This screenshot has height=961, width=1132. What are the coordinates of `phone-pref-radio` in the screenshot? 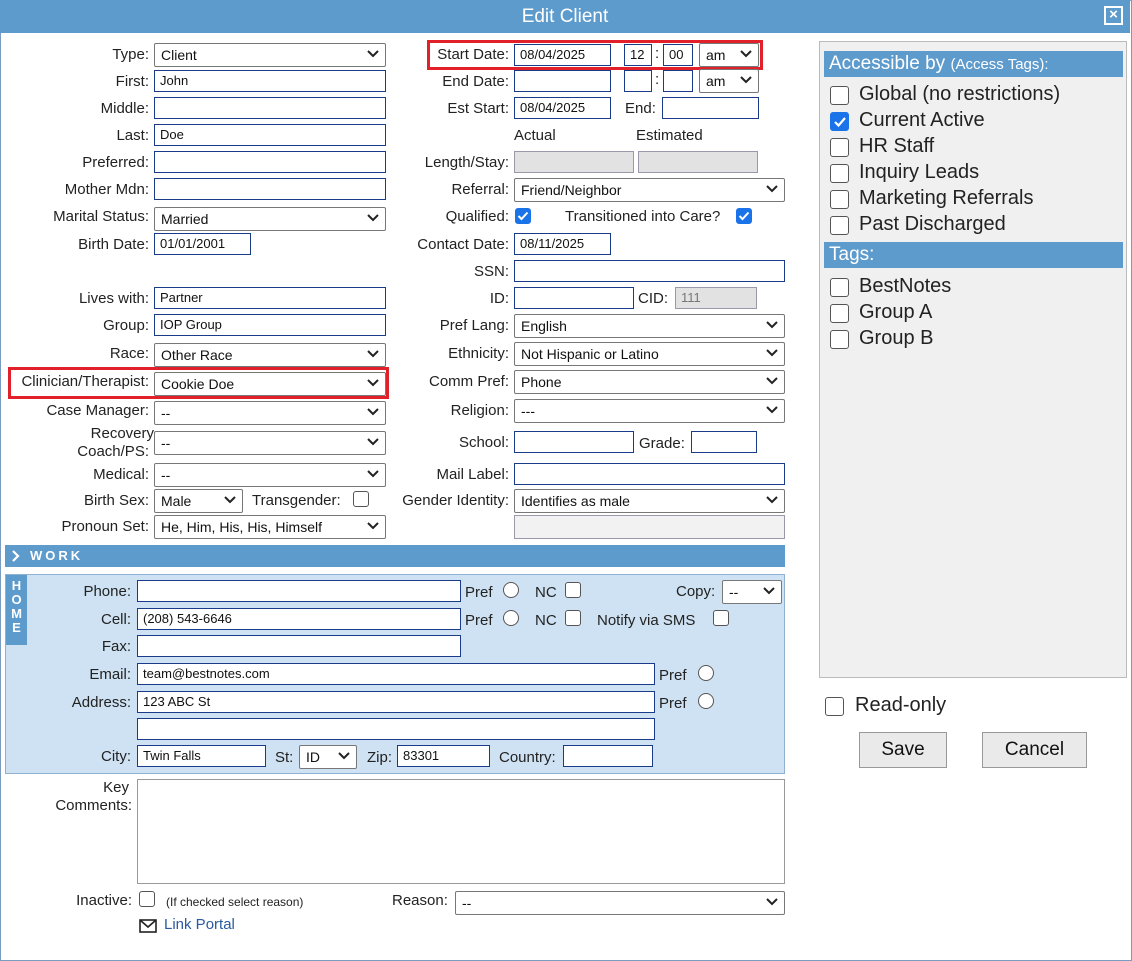 It's located at (511, 590).